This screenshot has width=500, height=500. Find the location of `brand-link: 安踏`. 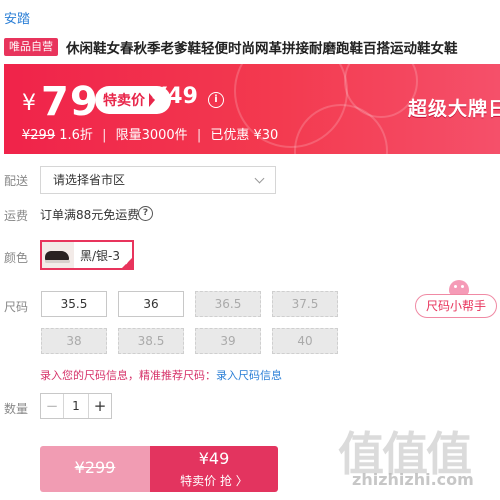

brand-link: 安踏 is located at coordinates (17, 17).